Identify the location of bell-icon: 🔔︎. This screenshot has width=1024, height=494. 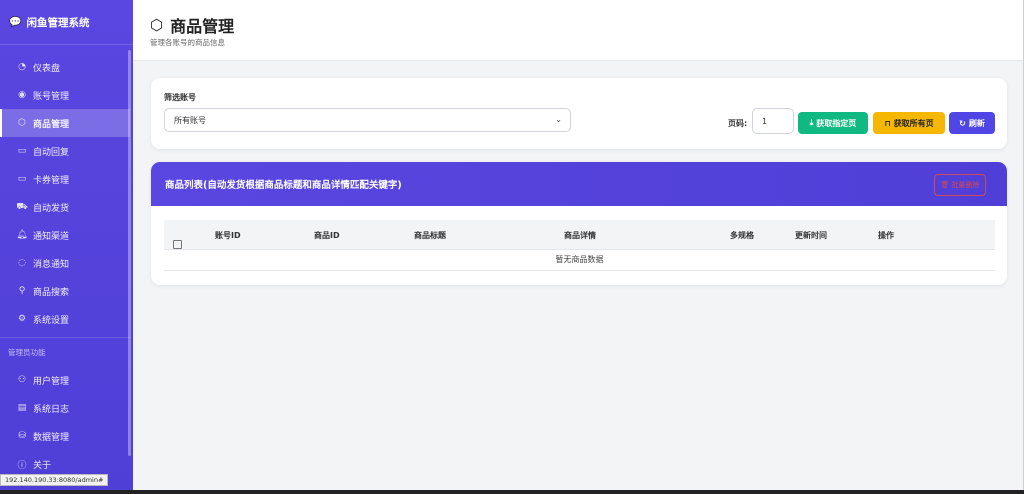
(22, 235).